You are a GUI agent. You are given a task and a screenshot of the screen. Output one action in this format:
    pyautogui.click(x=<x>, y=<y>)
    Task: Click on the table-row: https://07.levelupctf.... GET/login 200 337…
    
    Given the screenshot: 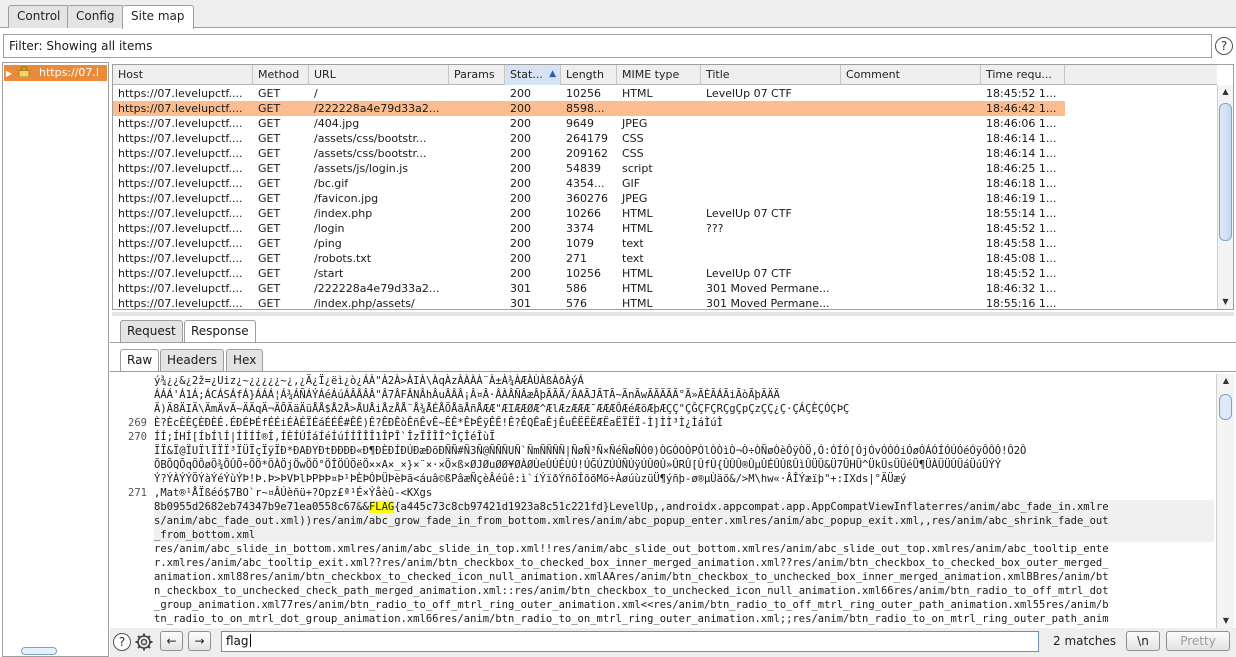 What is the action you would take?
    pyautogui.click(x=589, y=228)
    